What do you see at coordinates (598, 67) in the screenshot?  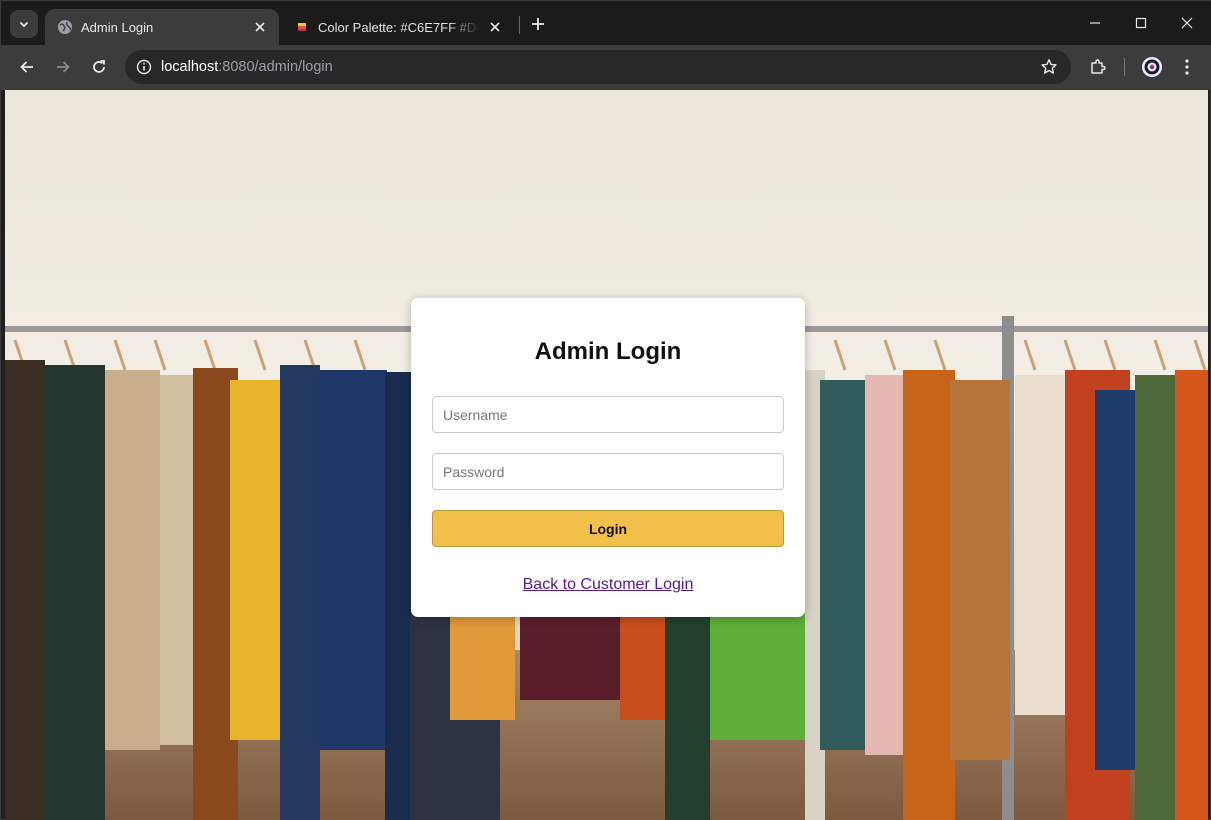 I see `address-bar: localhost:8080/admin/login` at bounding box center [598, 67].